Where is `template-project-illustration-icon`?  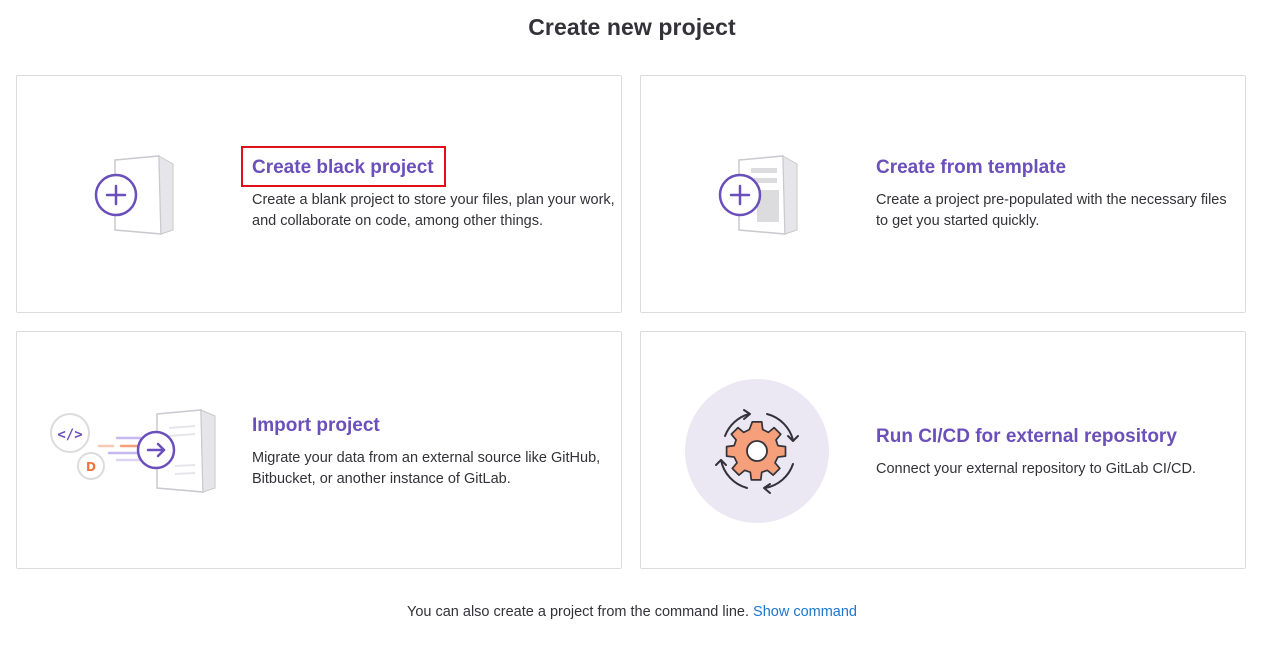
template-project-illustration-icon is located at coordinates (758, 195).